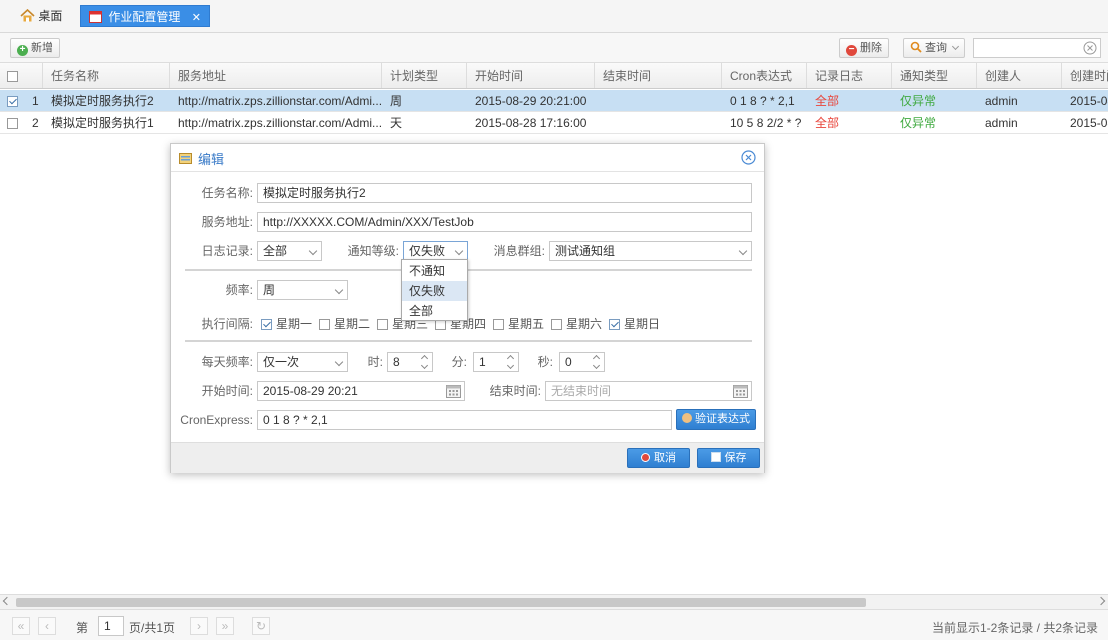 The width and height of the screenshot is (1108, 640). Describe the element at coordinates (424, 75) in the screenshot. I see `column-header: 计划类型` at that location.